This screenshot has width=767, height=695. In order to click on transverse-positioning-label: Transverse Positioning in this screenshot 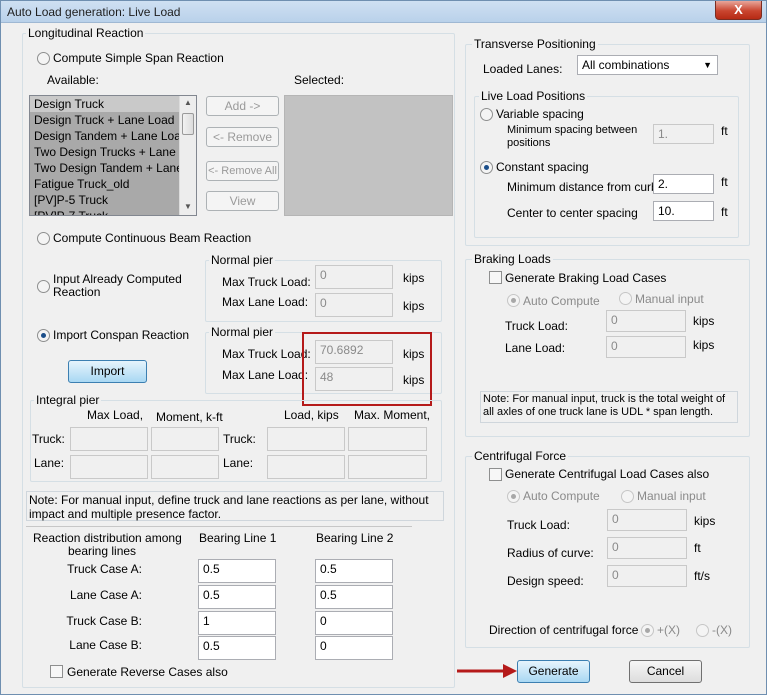, I will do `click(535, 44)`.